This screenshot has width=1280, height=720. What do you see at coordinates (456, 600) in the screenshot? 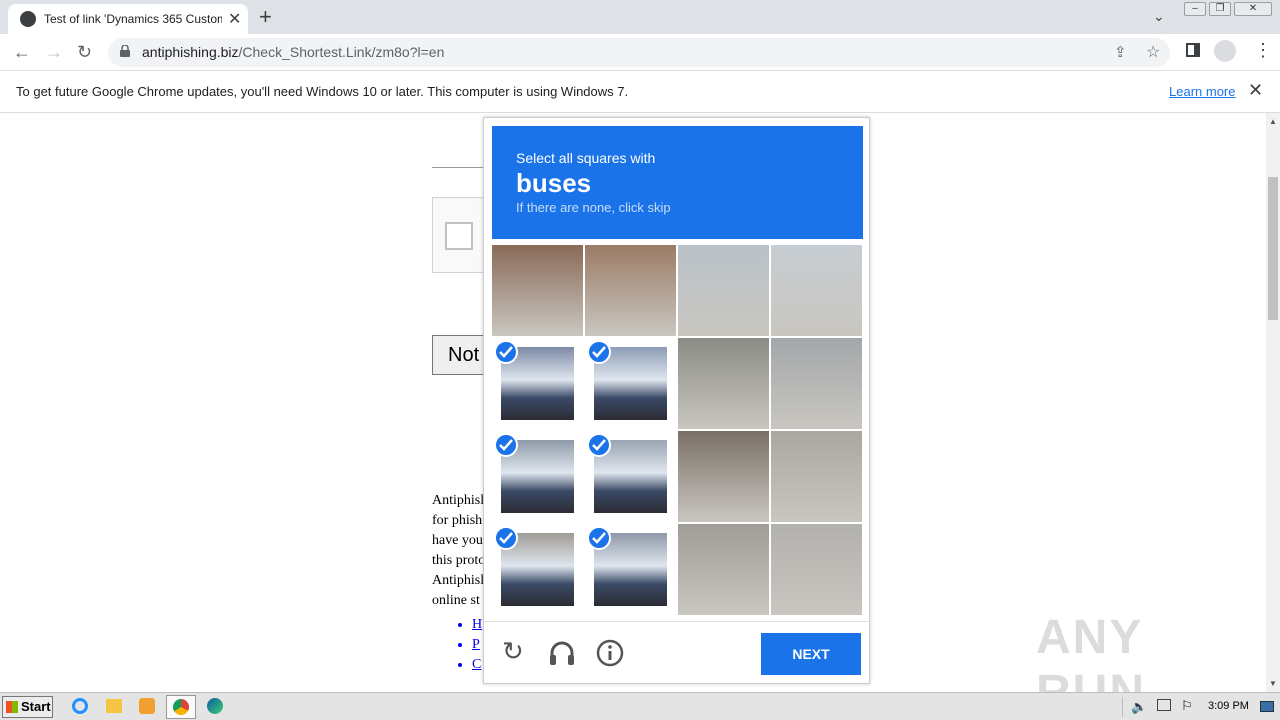
I see `text-line: online st` at bounding box center [456, 600].